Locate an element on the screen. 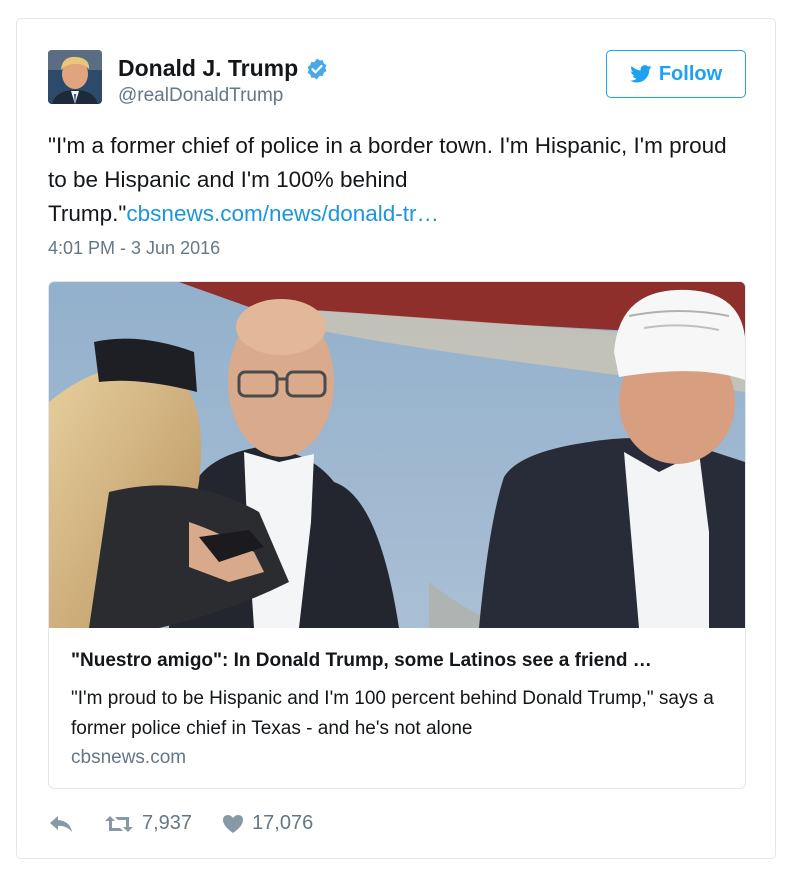 This screenshot has height=884, width=799. retweet-button: 7,937 is located at coordinates (148, 823).